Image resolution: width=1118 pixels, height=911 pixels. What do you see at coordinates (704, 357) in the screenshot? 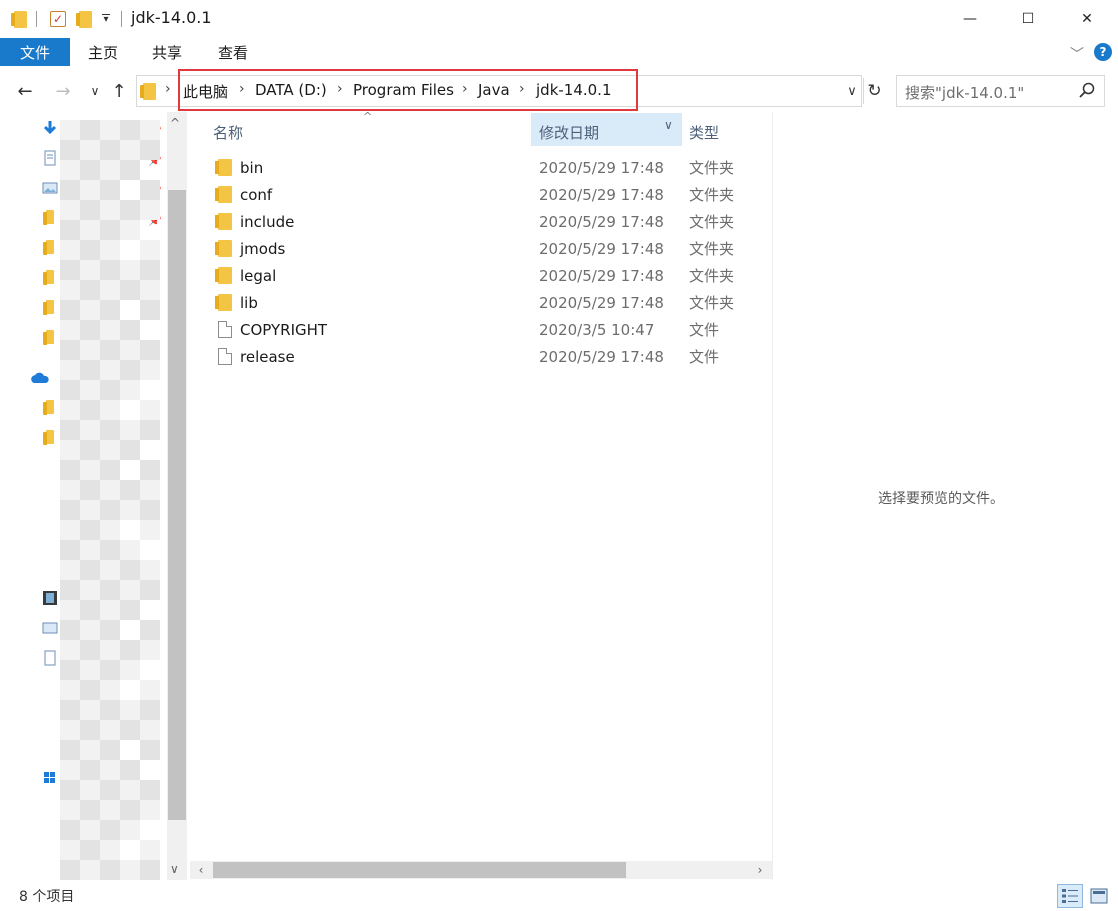
I see `file-type: 文件` at bounding box center [704, 357].